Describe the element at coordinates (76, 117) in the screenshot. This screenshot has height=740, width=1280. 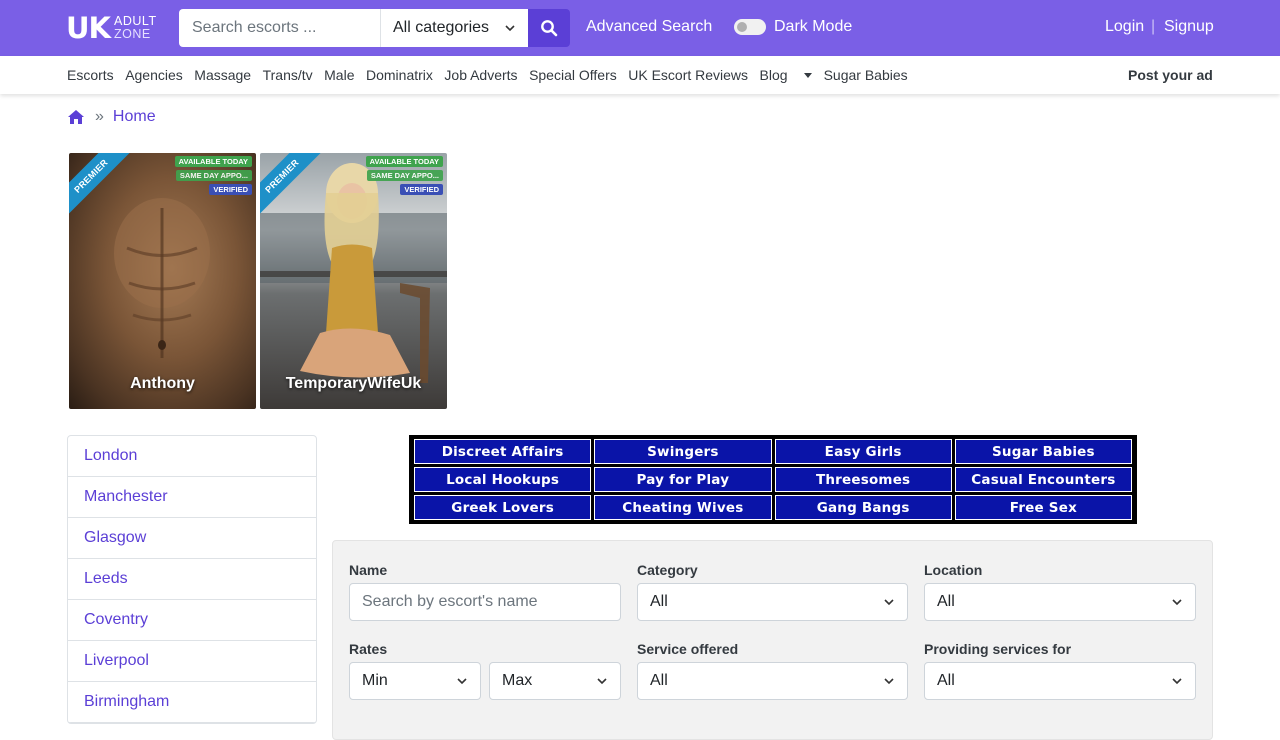
I see `home-icon` at that location.